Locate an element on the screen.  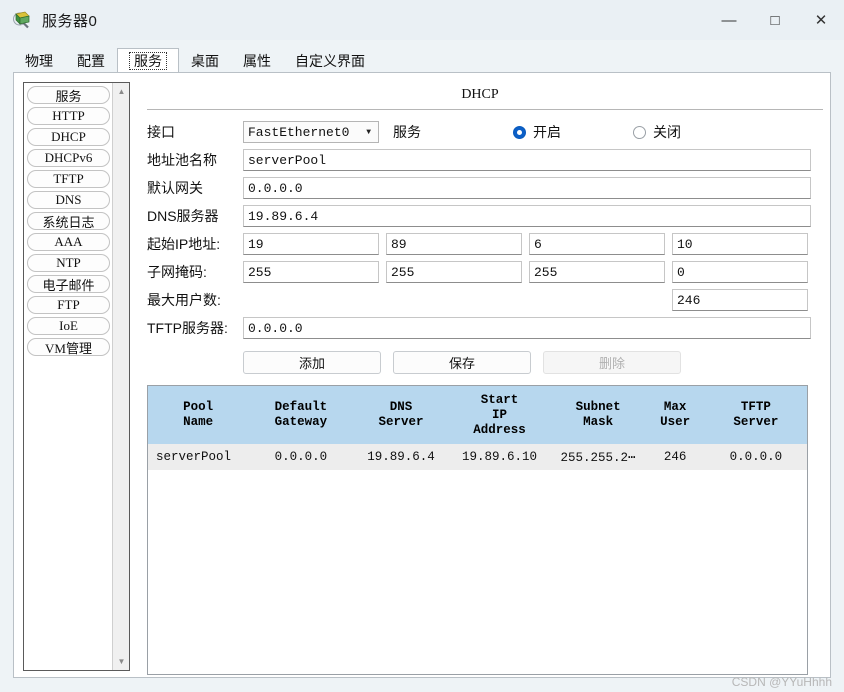
tab-label: 配置 is located at coordinates (91, 60).